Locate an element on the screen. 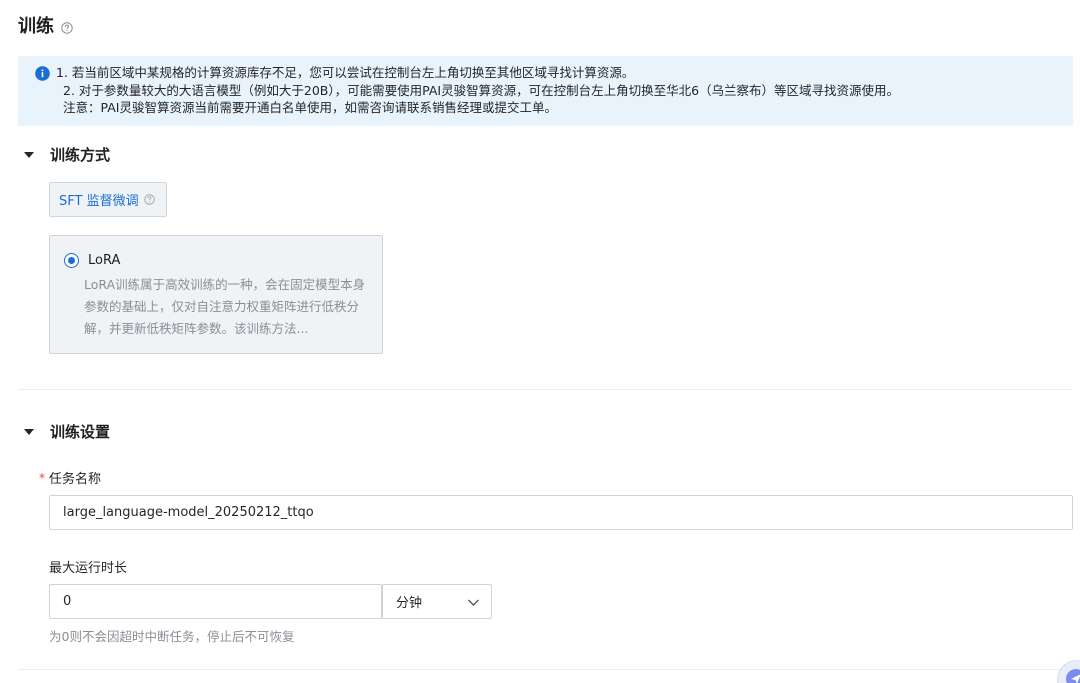  max-runtime-label-text: 最大运行时长 is located at coordinates (88, 568).